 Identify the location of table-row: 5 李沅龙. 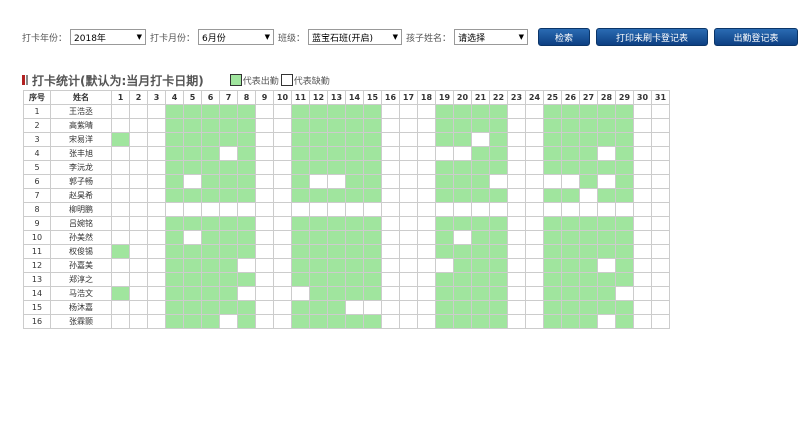
(346, 167).